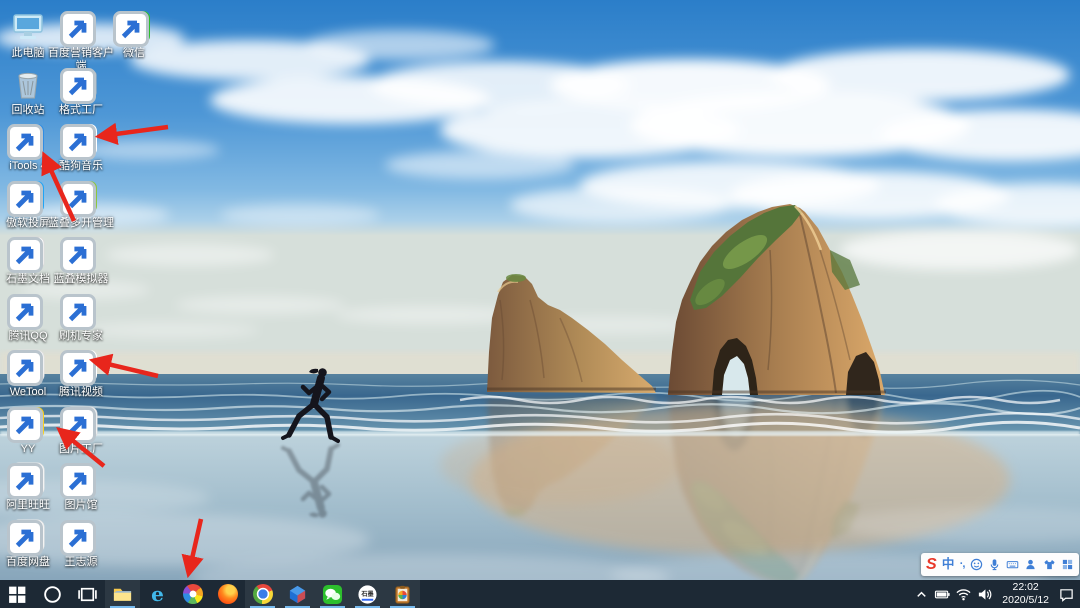  I want to click on wifi-icon, so click(963, 594).